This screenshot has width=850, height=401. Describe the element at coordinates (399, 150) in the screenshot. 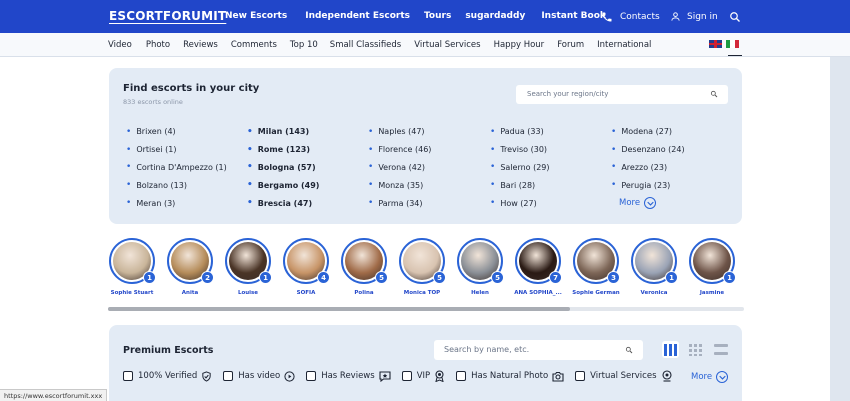

I see `city-link: Florence (46)` at that location.